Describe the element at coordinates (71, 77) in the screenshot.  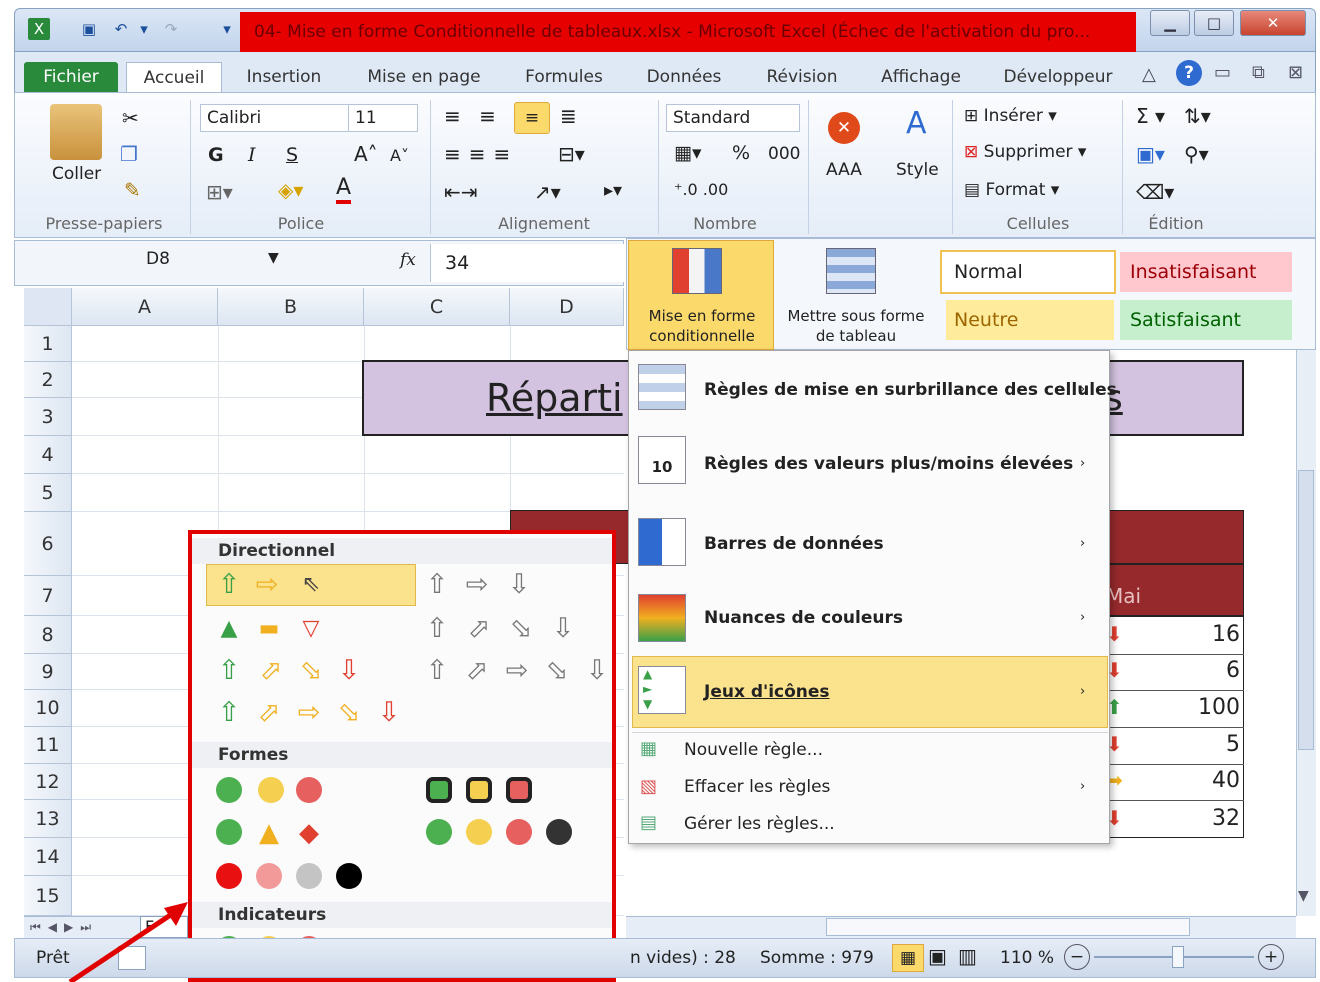
I see `tab-file: Fichier` at that location.